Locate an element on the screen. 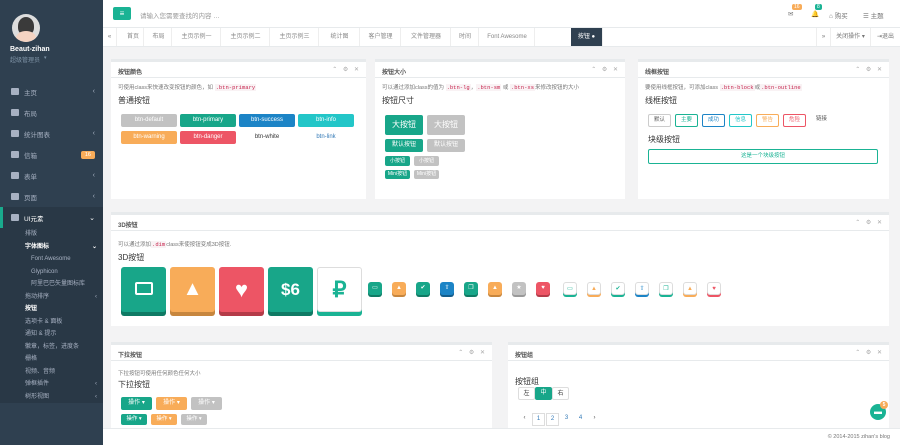 The image size is (900, 445). tab-prev-button: « is located at coordinates (110, 37).